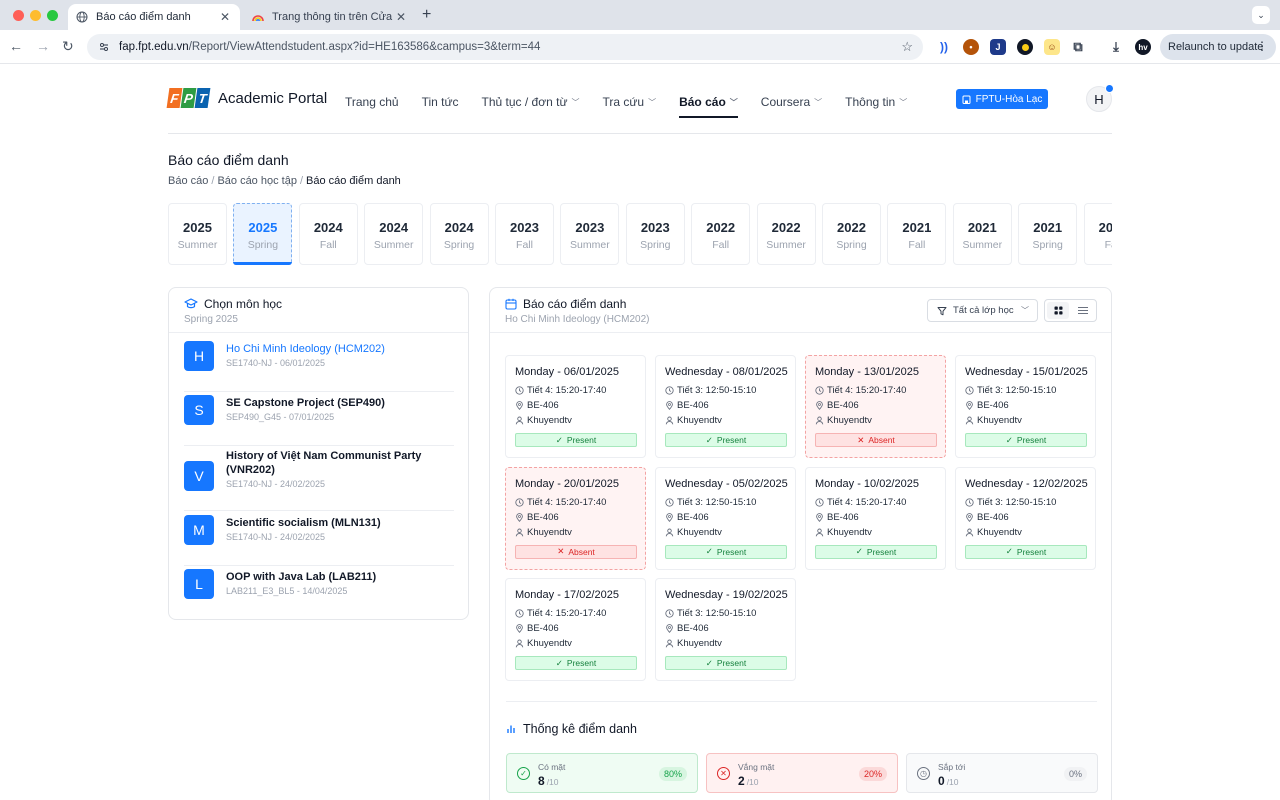  What do you see at coordinates (1105, 227) in the screenshot?
I see `term-year: 2020` at bounding box center [1105, 227].